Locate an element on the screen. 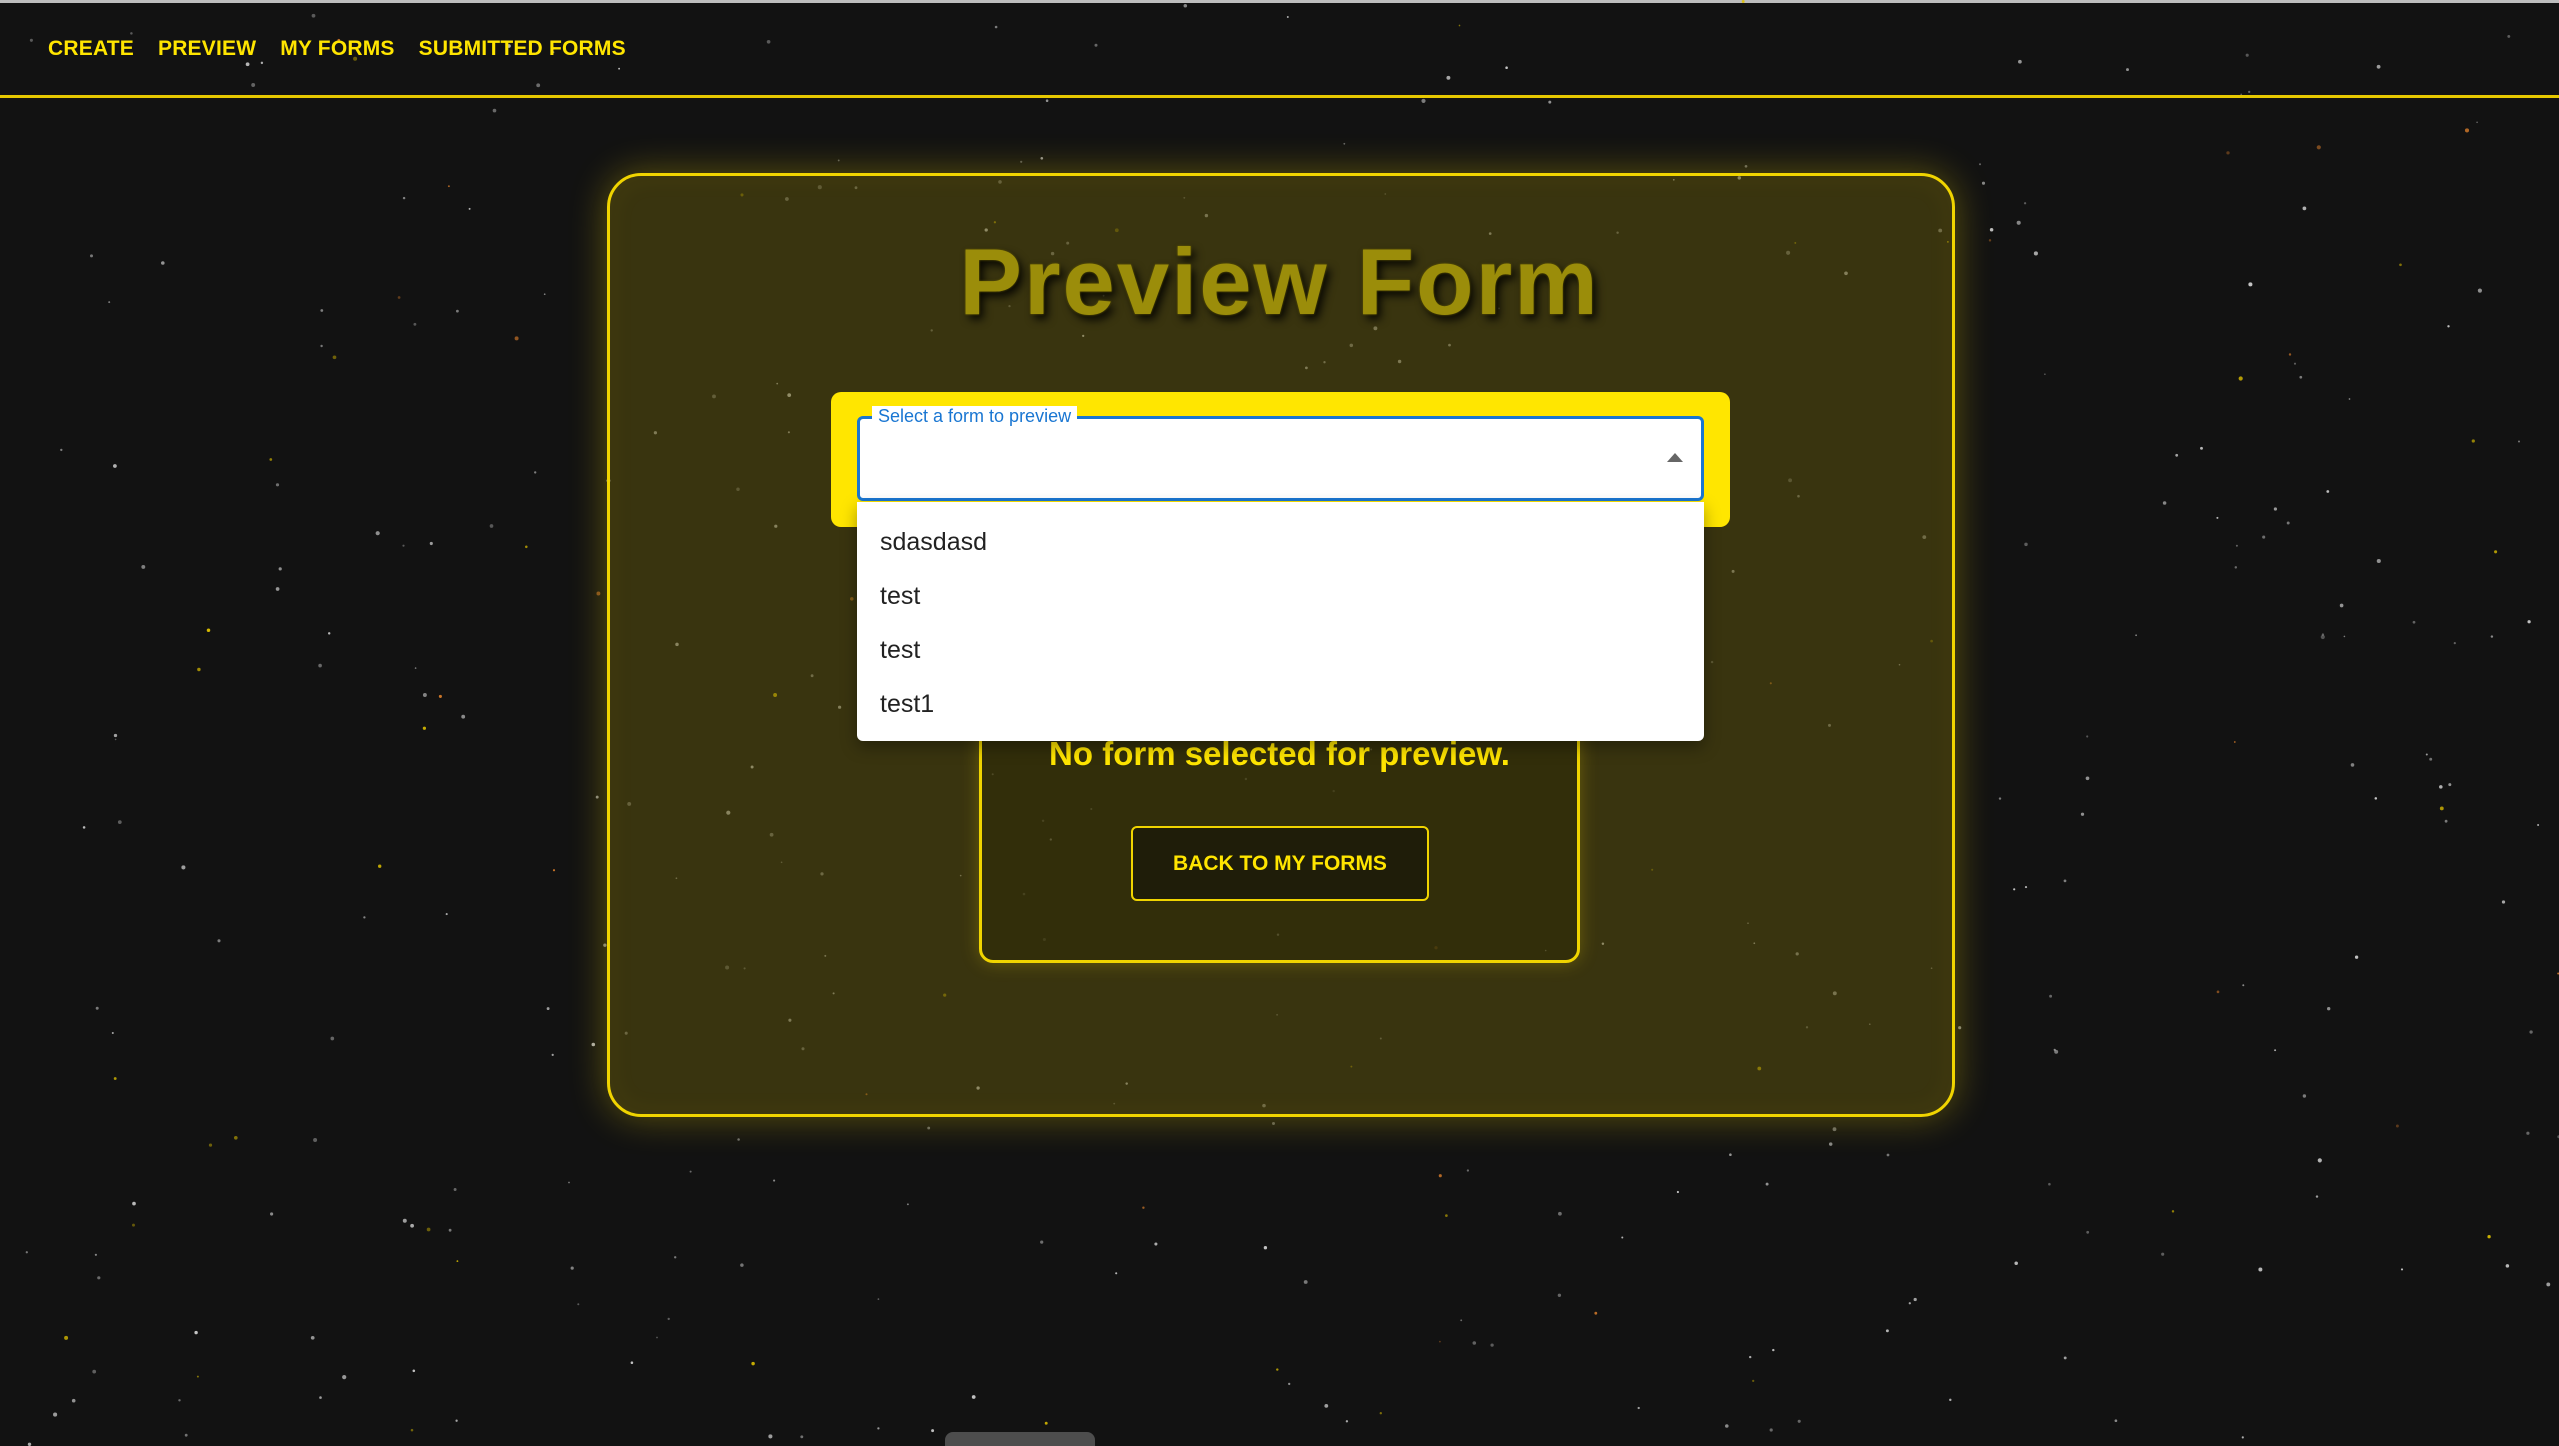  form-select-label: Select a form to preview is located at coordinates (975, 416).